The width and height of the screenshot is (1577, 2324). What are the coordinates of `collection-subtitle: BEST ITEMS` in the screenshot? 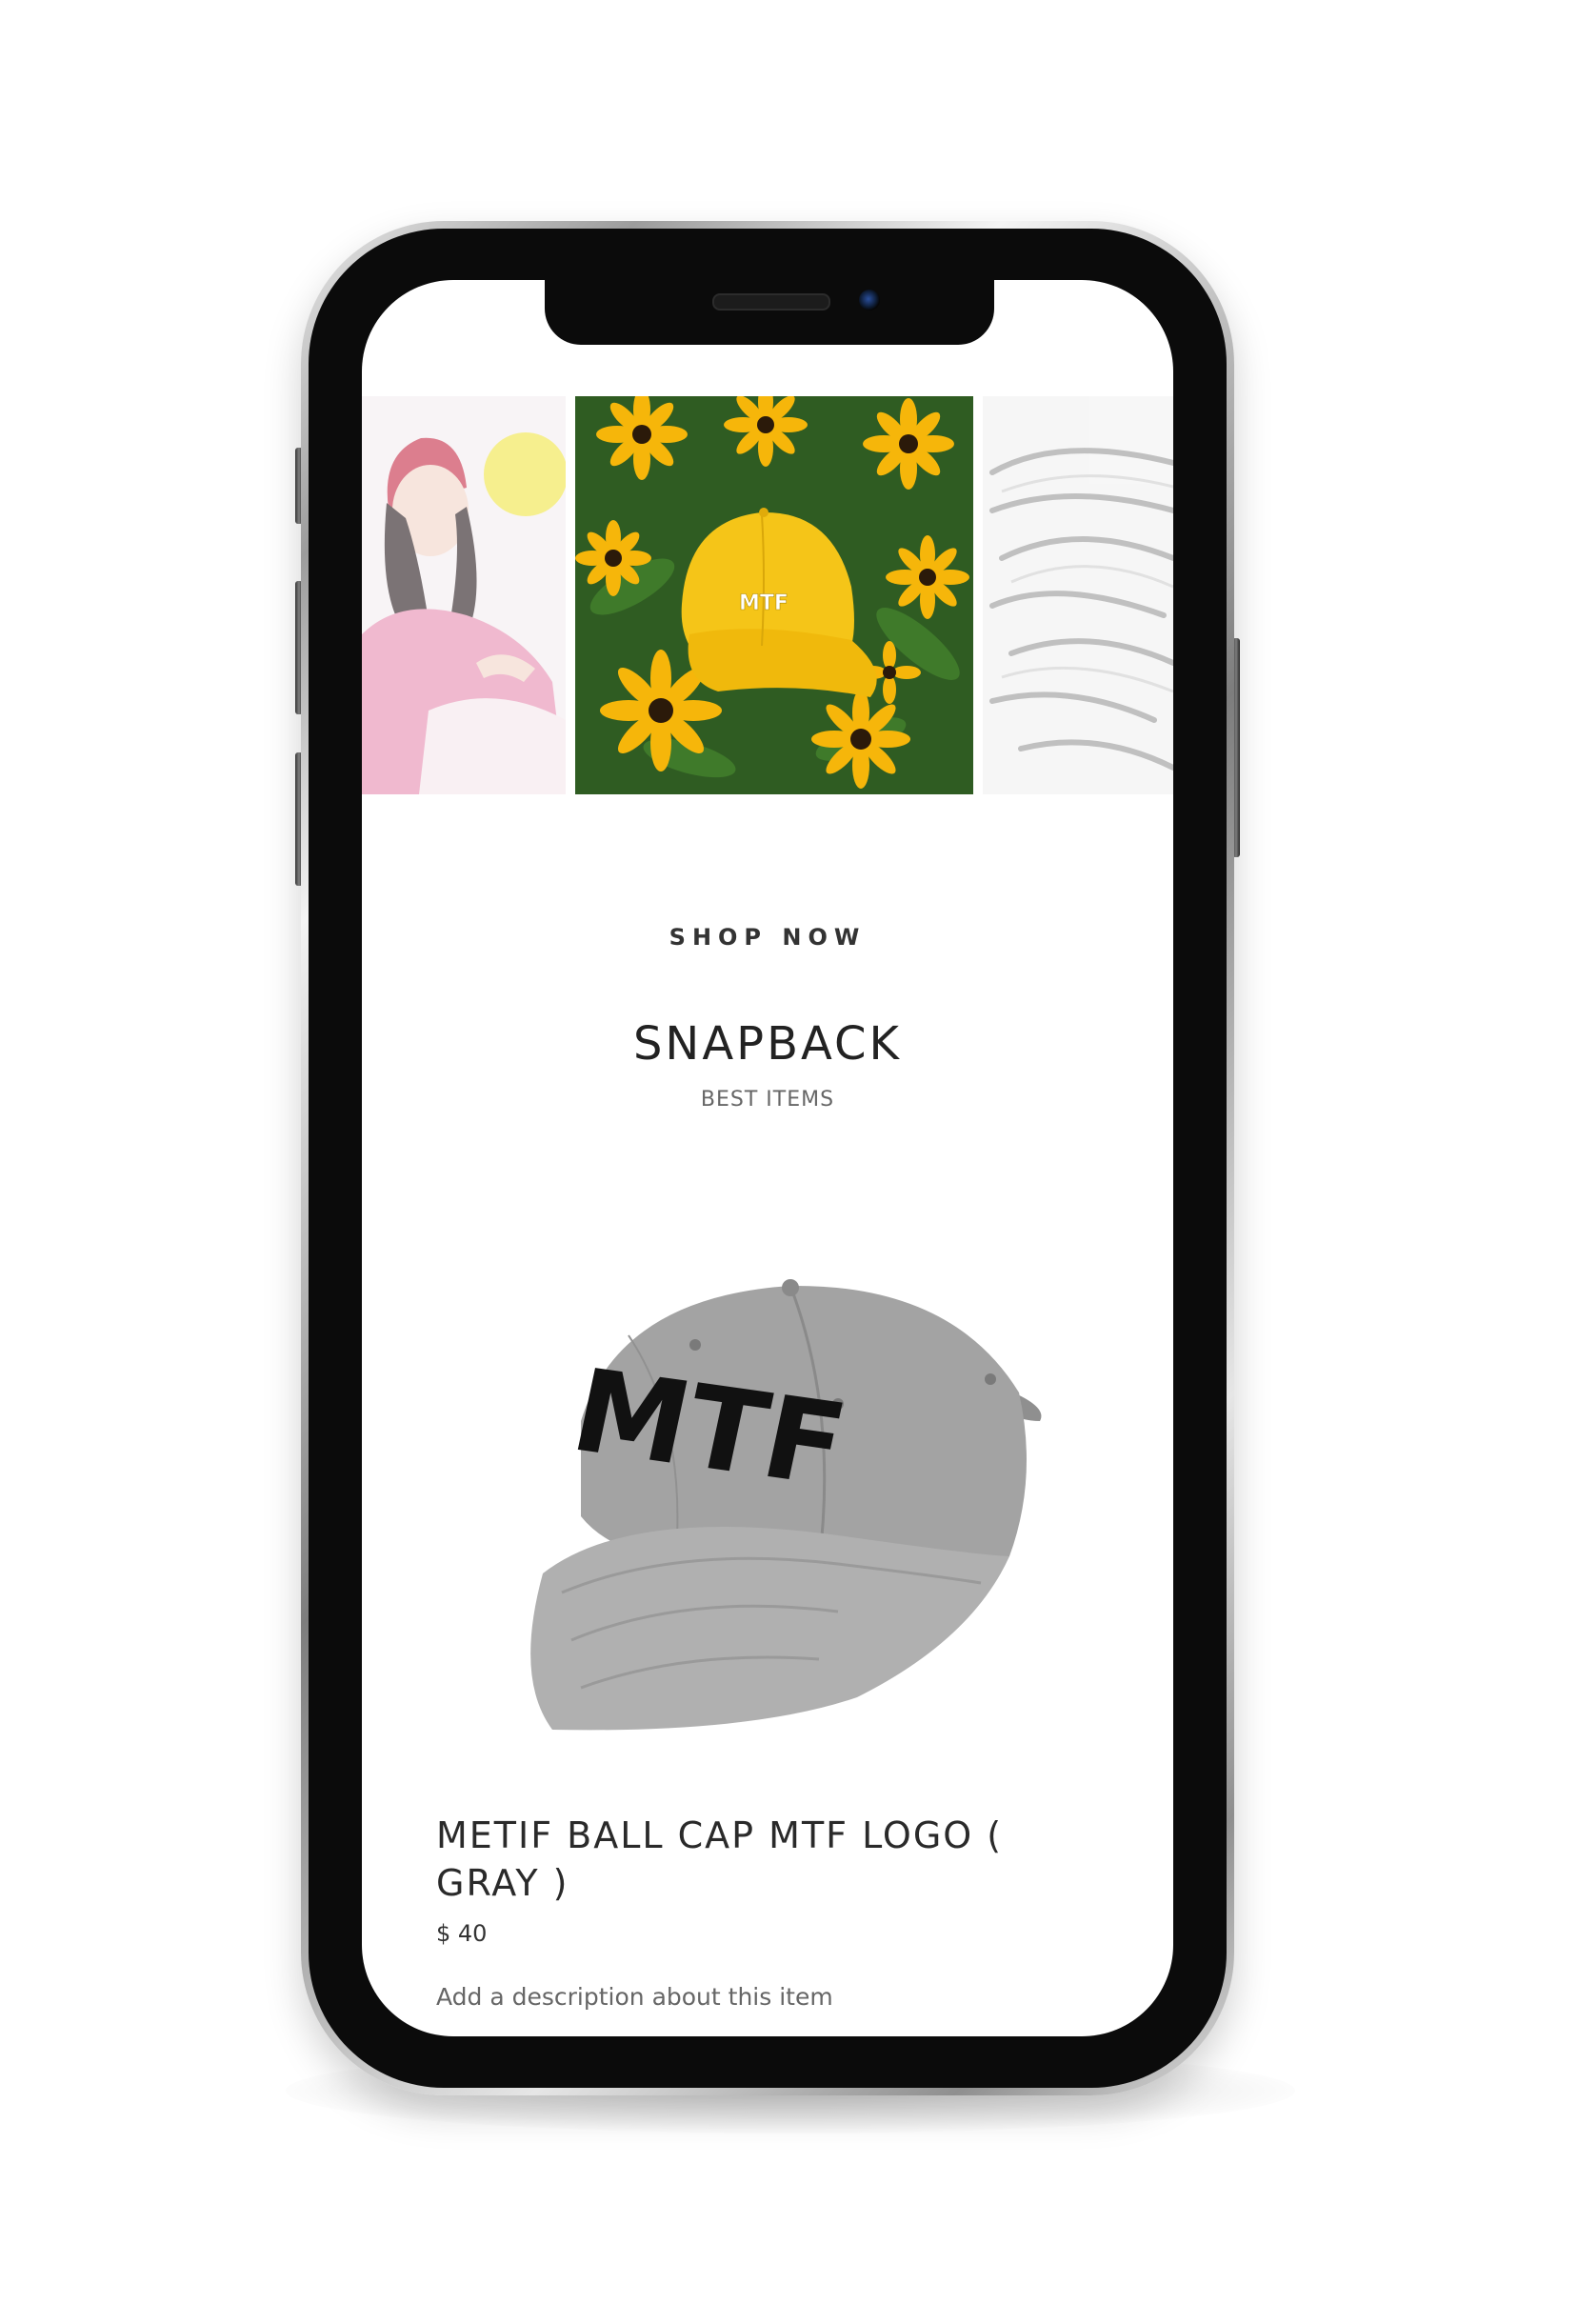 It's located at (767, 1100).